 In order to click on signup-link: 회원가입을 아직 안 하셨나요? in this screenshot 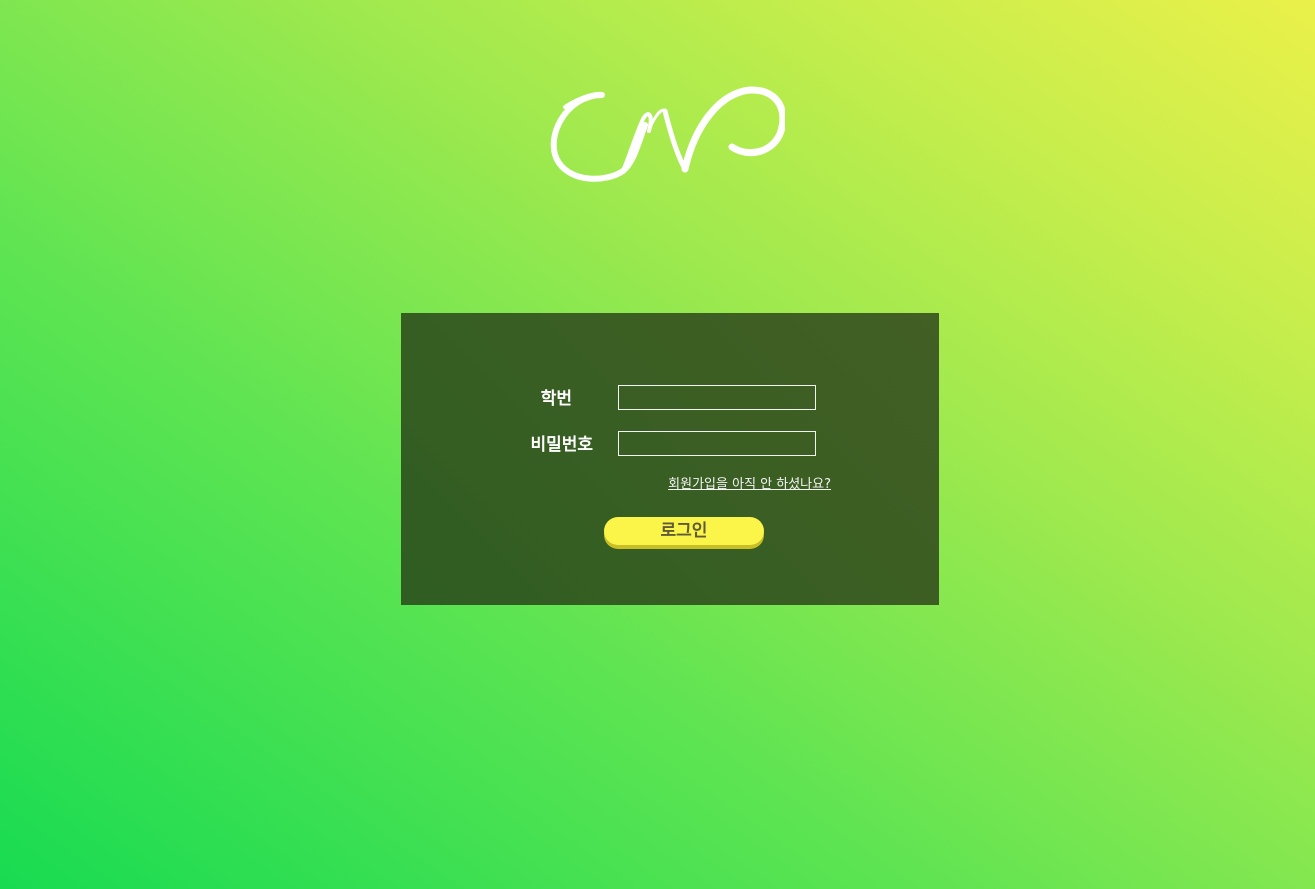, I will do `click(691, 485)`.